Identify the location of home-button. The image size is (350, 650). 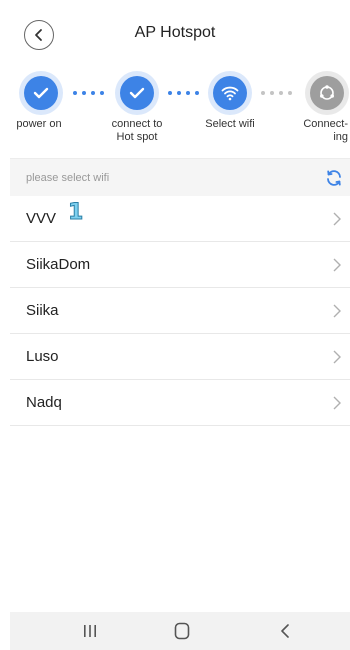
(182, 631).